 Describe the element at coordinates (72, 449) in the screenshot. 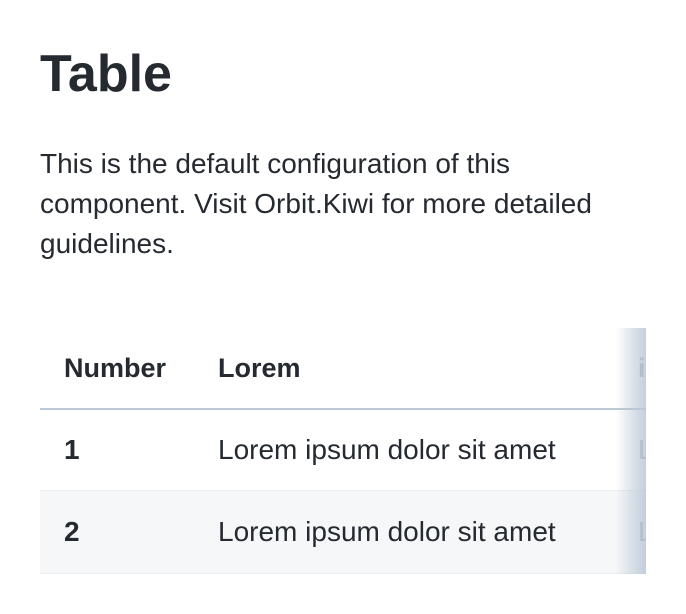

I see `cell-number: 1` at that location.